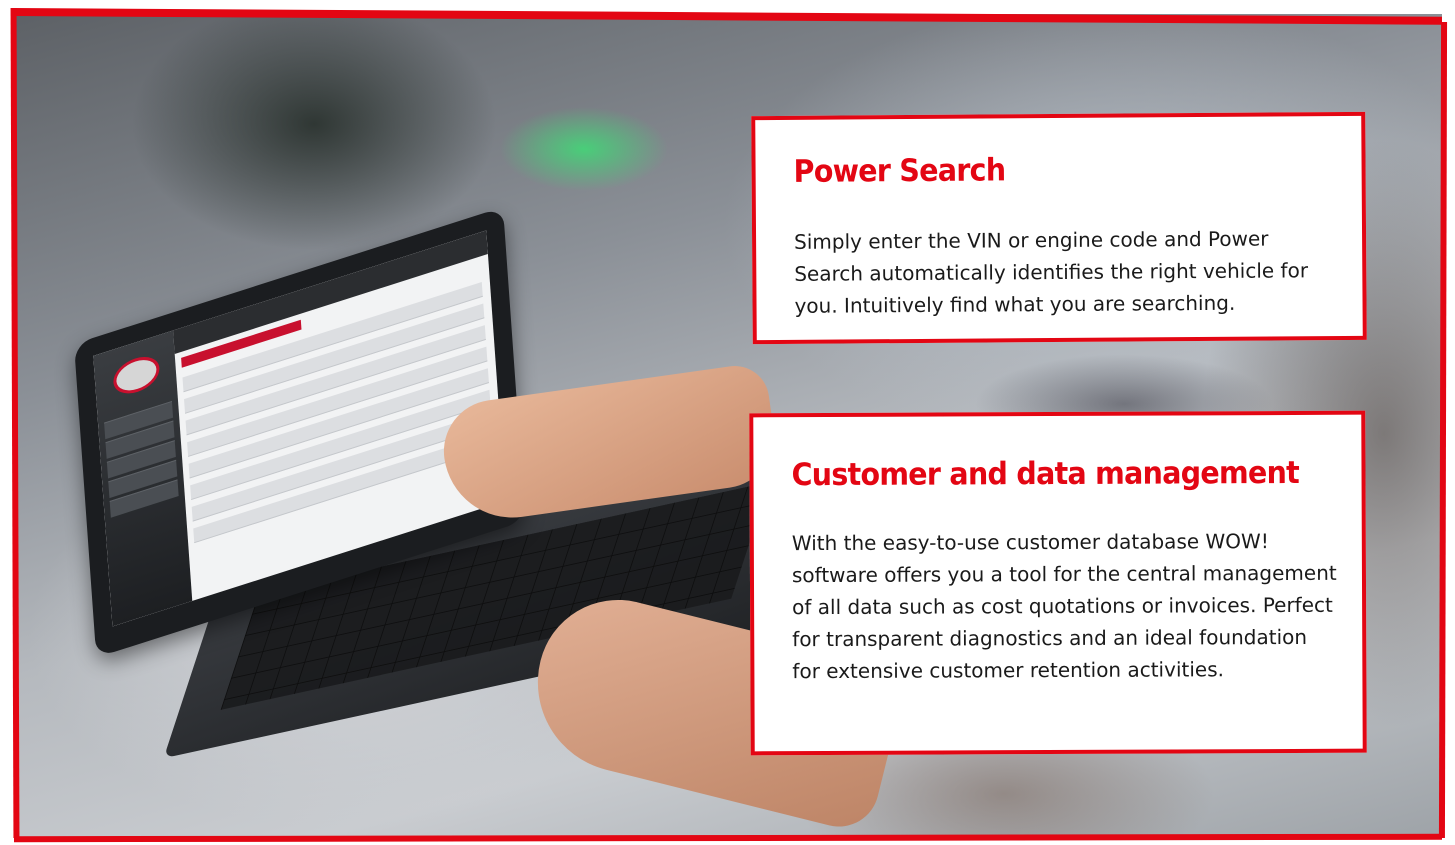 The width and height of the screenshot is (1455, 845). I want to click on app-sidebar, so click(143, 478).